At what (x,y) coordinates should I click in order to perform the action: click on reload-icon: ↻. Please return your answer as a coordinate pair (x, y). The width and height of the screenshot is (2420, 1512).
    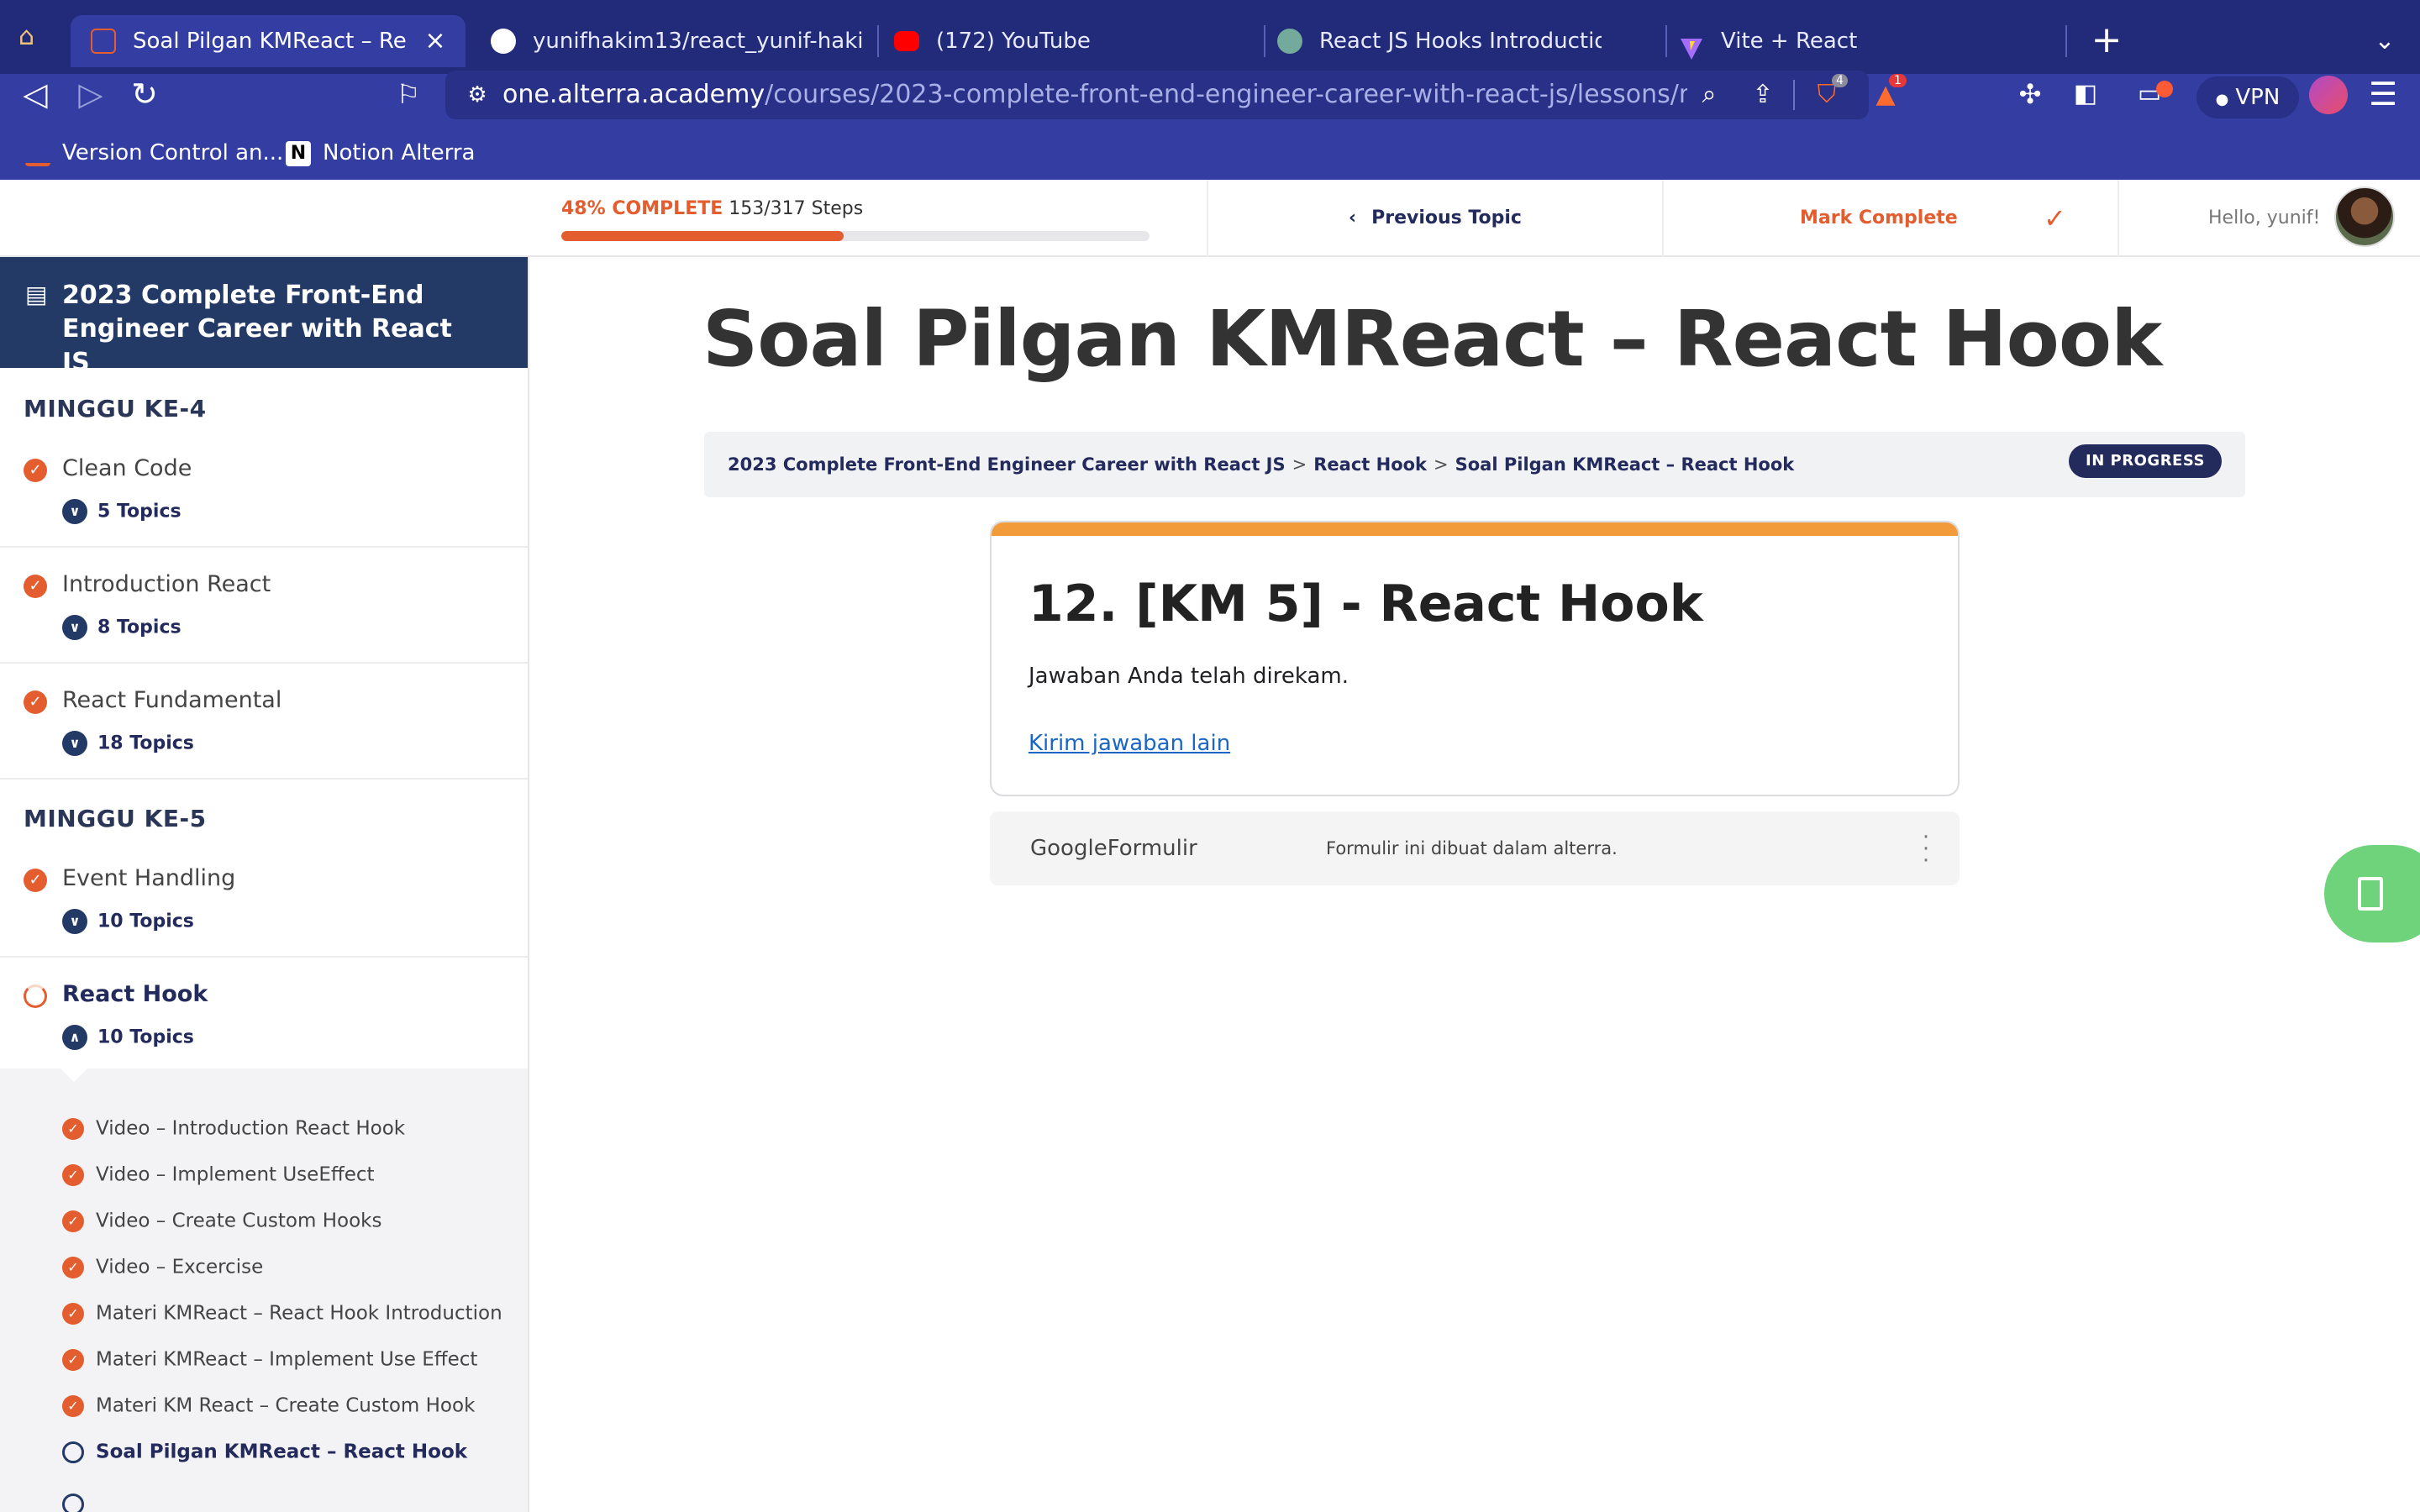
    Looking at the image, I should click on (144, 94).